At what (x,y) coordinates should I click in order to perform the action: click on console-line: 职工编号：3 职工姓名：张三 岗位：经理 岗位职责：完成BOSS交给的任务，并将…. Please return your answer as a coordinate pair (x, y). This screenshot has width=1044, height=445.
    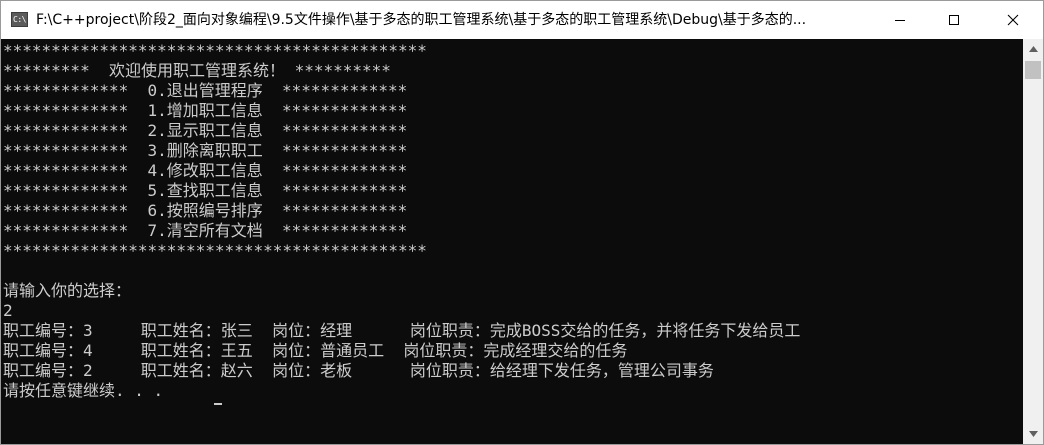
    Looking at the image, I should click on (402, 330).